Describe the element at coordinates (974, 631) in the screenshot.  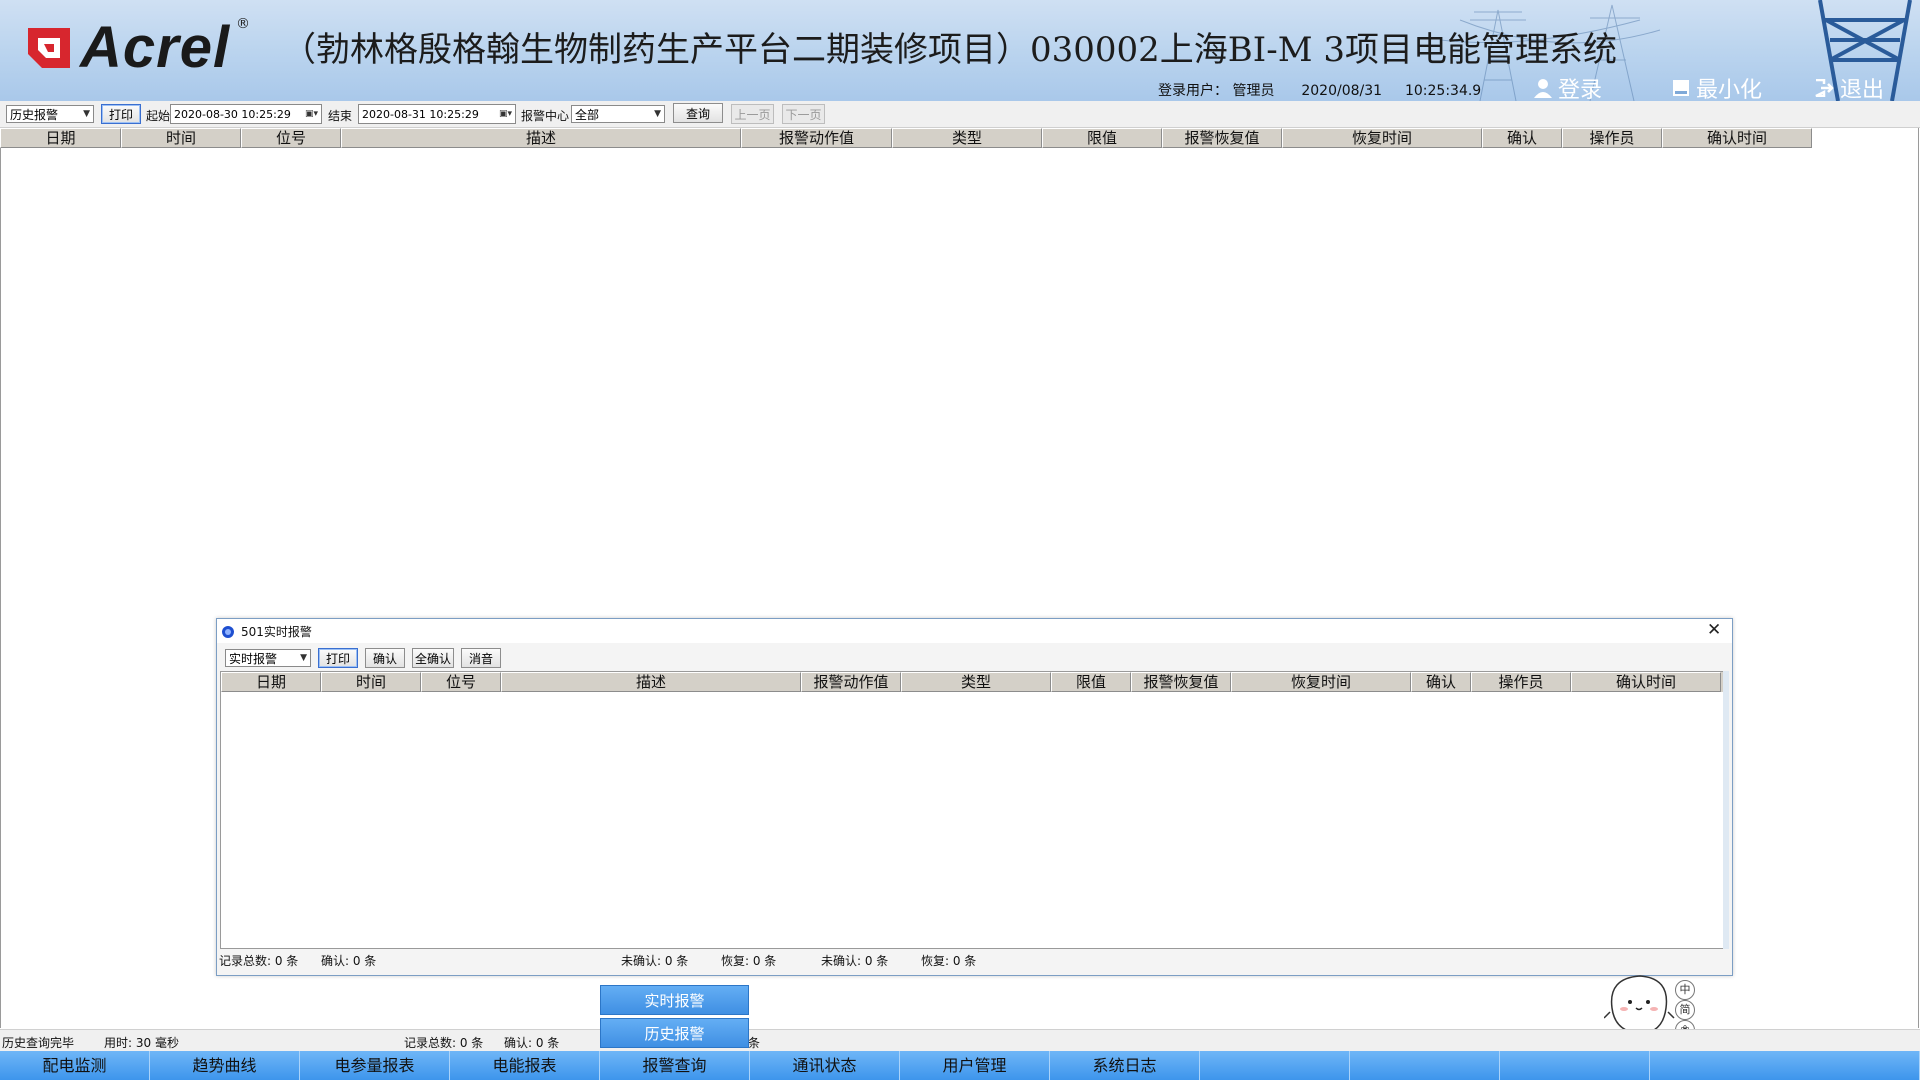
I see `window-titlebar: 501实时报警 ✕` at that location.